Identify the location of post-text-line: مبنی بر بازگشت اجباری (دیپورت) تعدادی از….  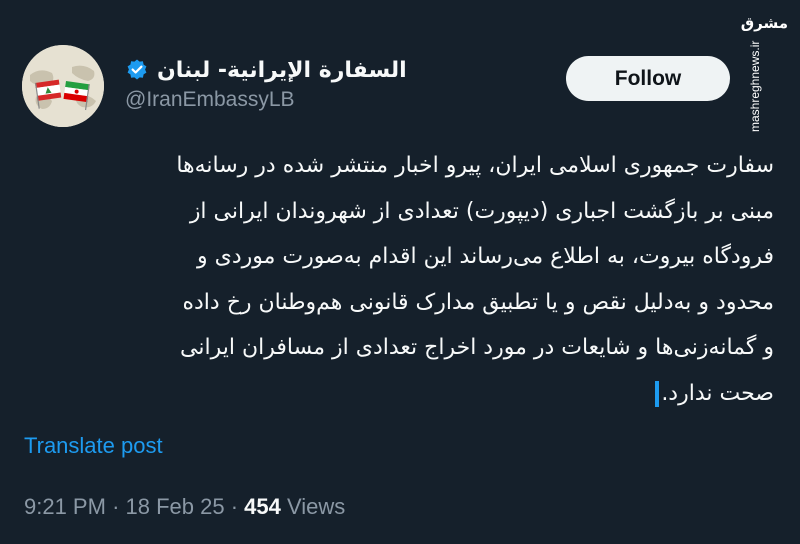
(481, 211).